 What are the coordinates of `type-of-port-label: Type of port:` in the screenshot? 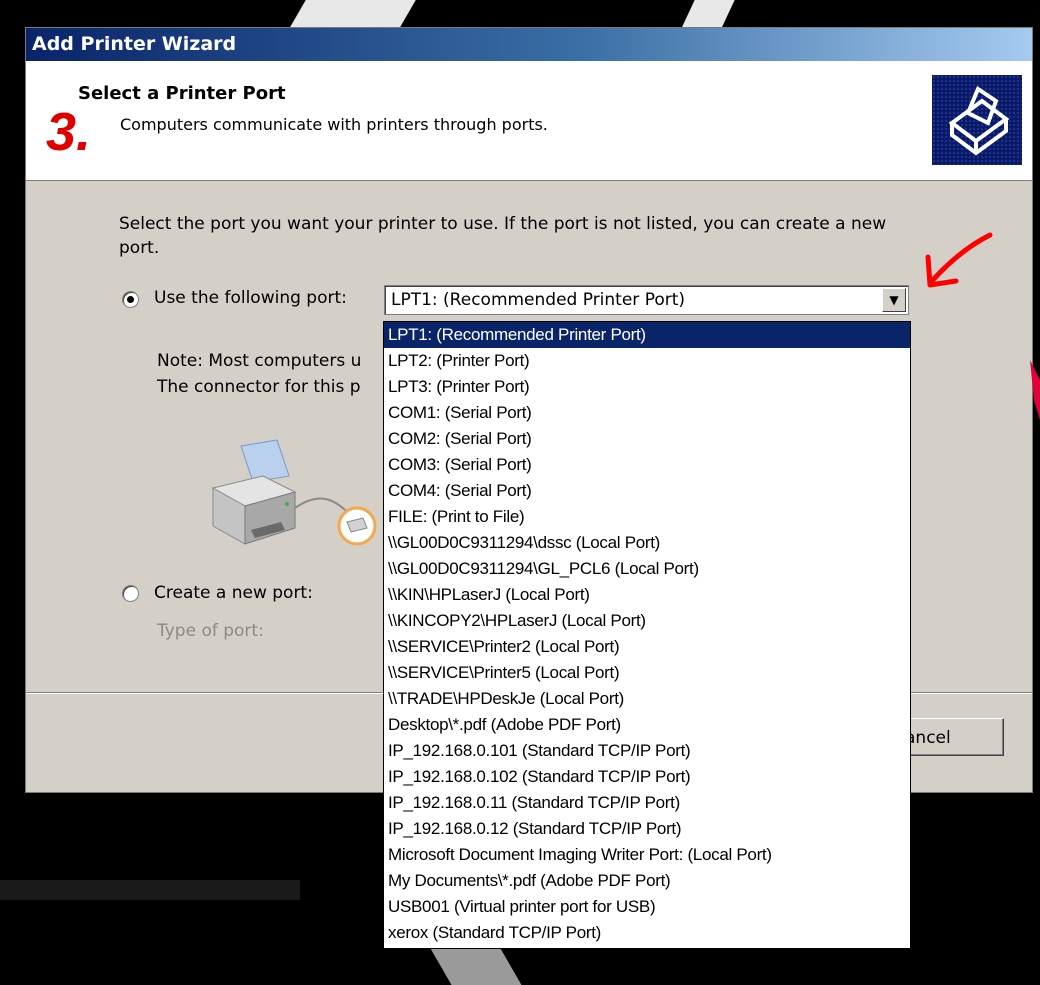 It's located at (210, 631).